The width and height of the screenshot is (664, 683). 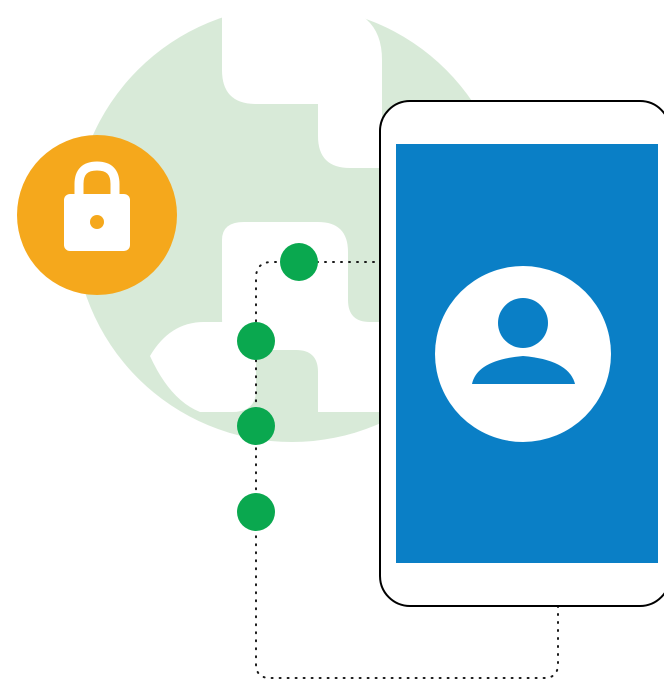 I want to click on padlock-icon, so click(x=97, y=215).